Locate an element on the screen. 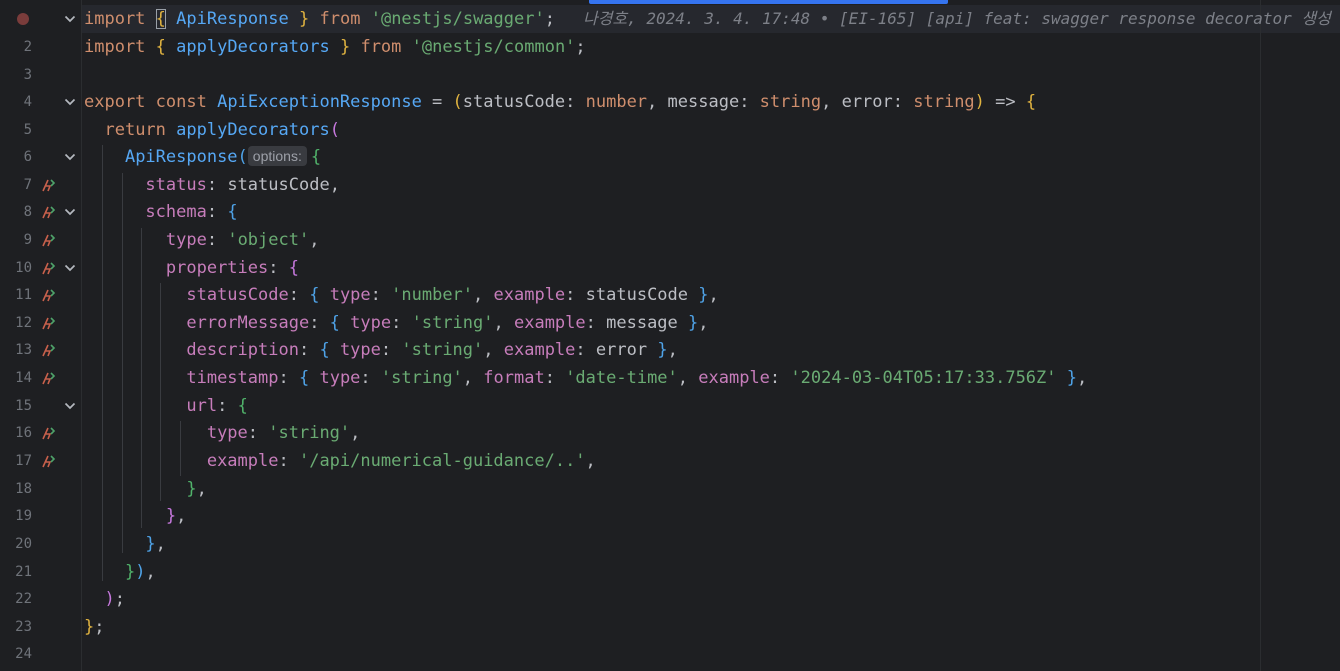  line-number: 7 is located at coordinates (27, 185).